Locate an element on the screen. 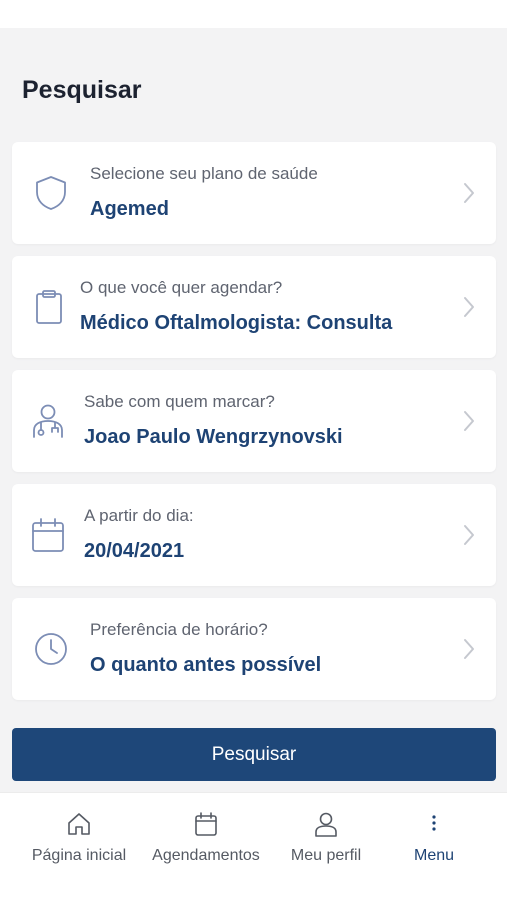 This screenshot has height=900, width=507. appointment-type-label: O que você quer agendar? is located at coordinates (181, 287).